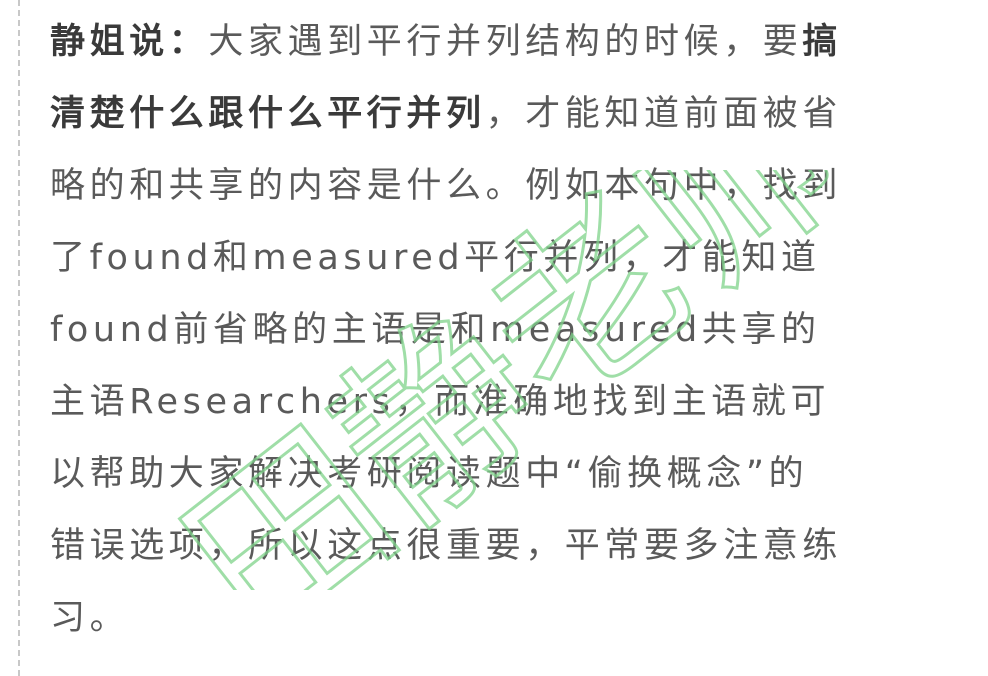 The width and height of the screenshot is (988, 676). Describe the element at coordinates (435, 330) in the screenshot. I see `note-line-5: found前省略的主语是和measured共享的` at that location.